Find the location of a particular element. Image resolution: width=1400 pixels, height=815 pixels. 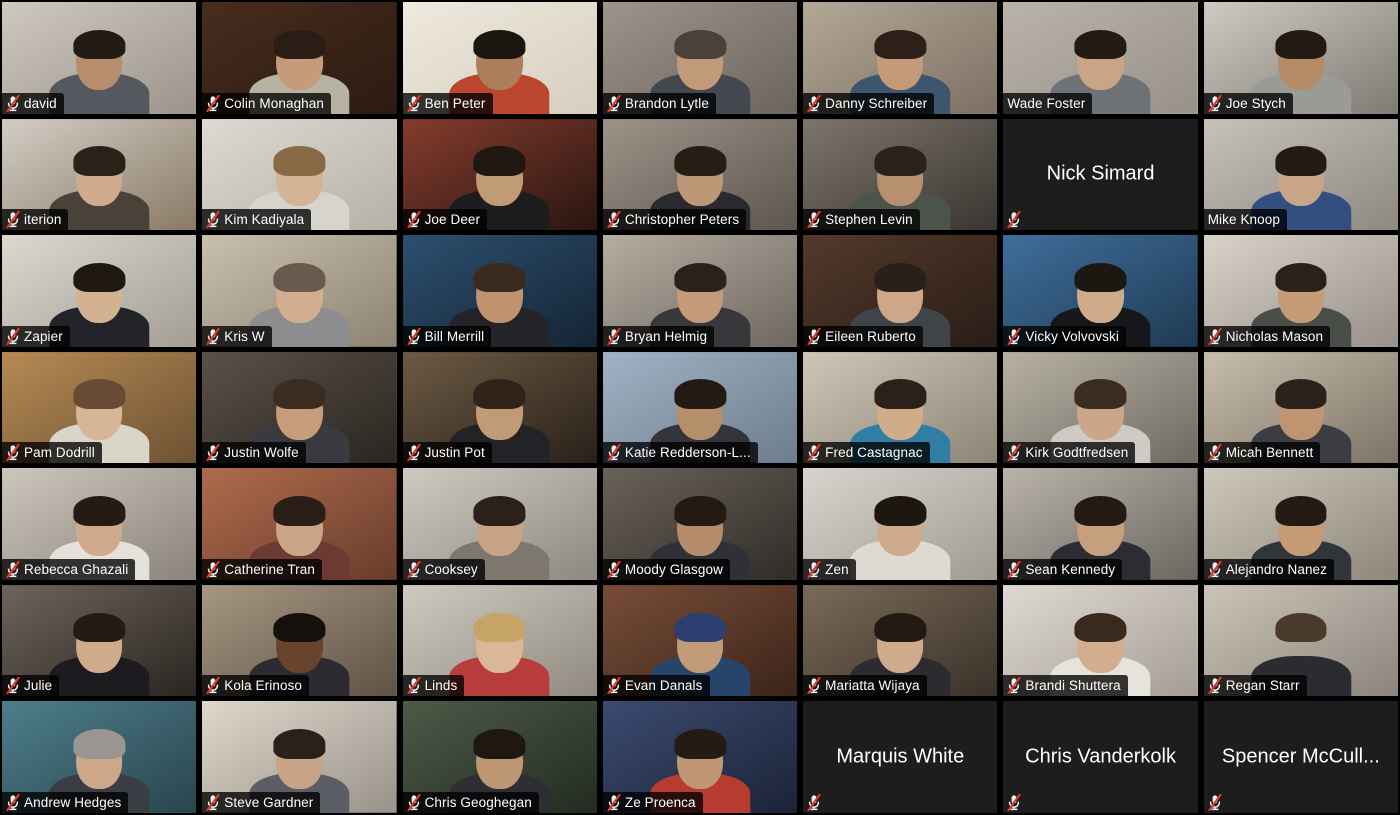

participant-name: Rebecca Ghazali is located at coordinates (76, 569).